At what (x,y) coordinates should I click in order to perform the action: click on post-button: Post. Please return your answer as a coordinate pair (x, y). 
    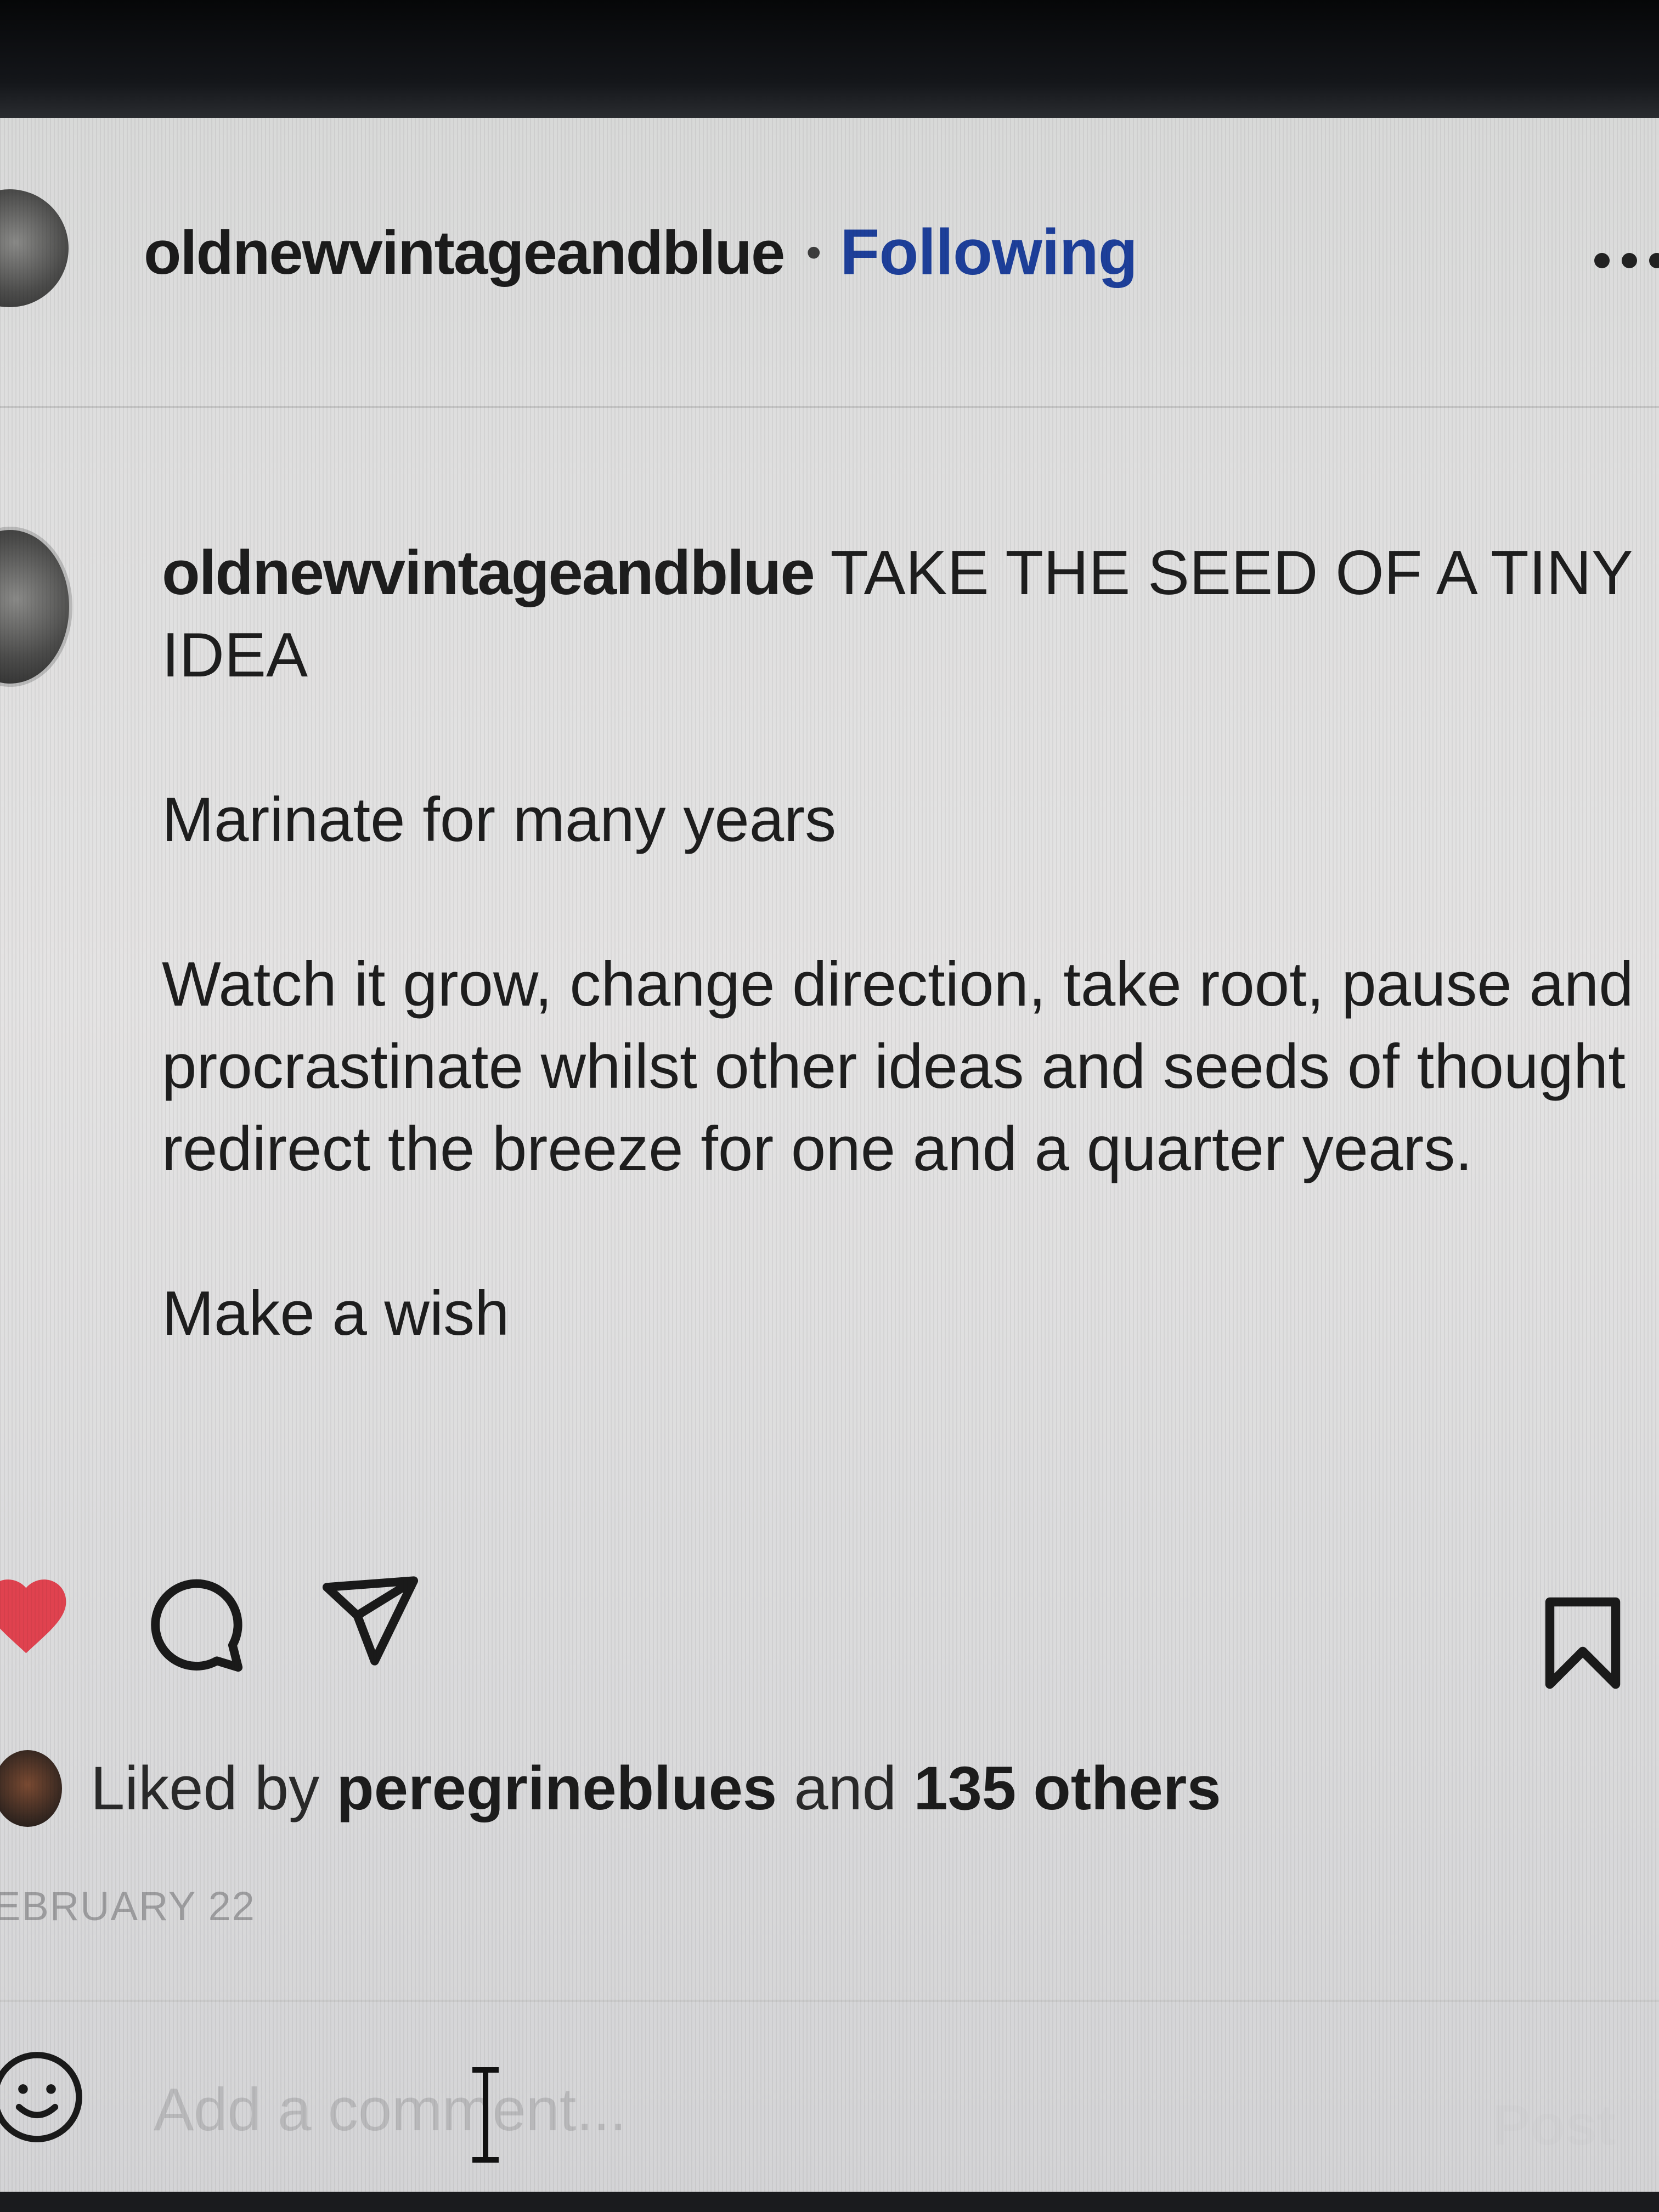
    Looking at the image, I should click on (1554, 2125).